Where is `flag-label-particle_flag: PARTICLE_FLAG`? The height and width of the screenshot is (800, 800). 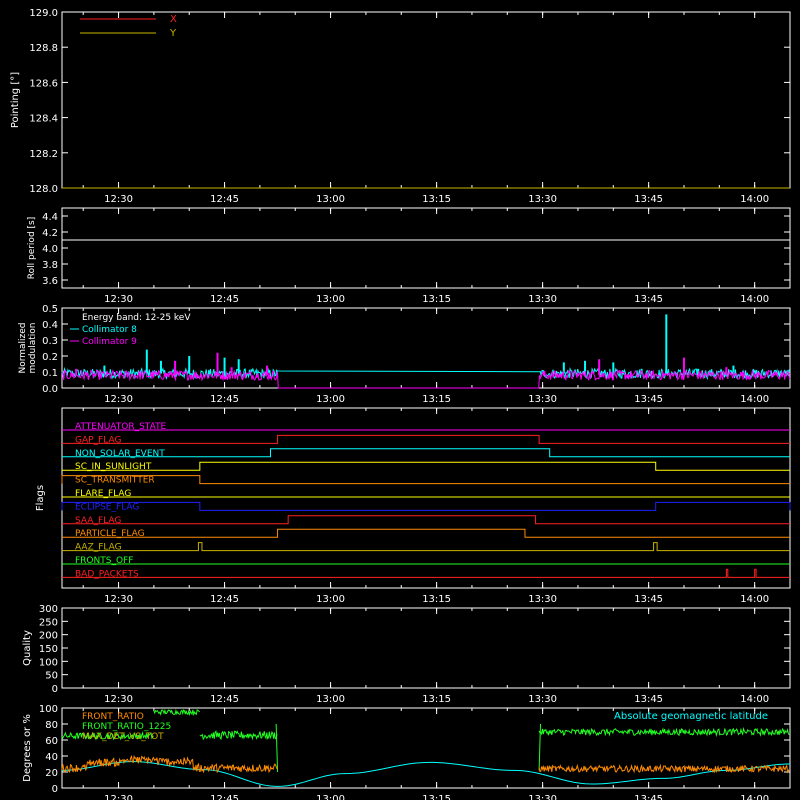
flag-label-particle_flag: PARTICLE_FLAG is located at coordinates (110, 534).